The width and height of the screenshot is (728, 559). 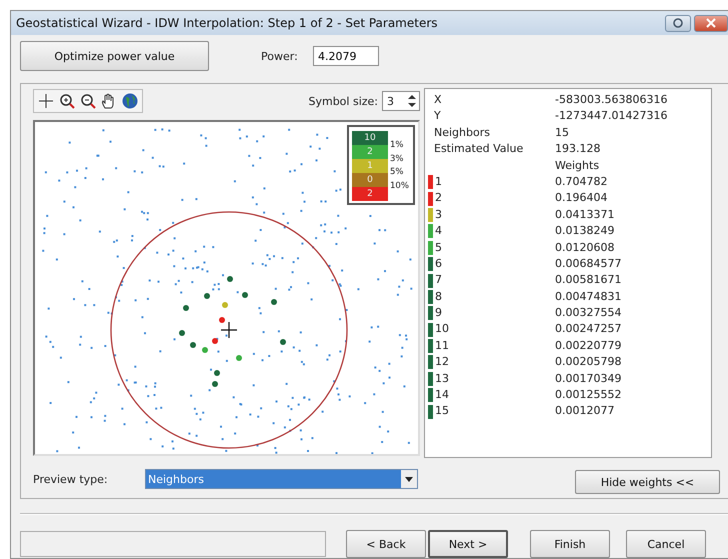 What do you see at coordinates (611, 116) in the screenshot?
I see `info-value: -1273447.01427316` at bounding box center [611, 116].